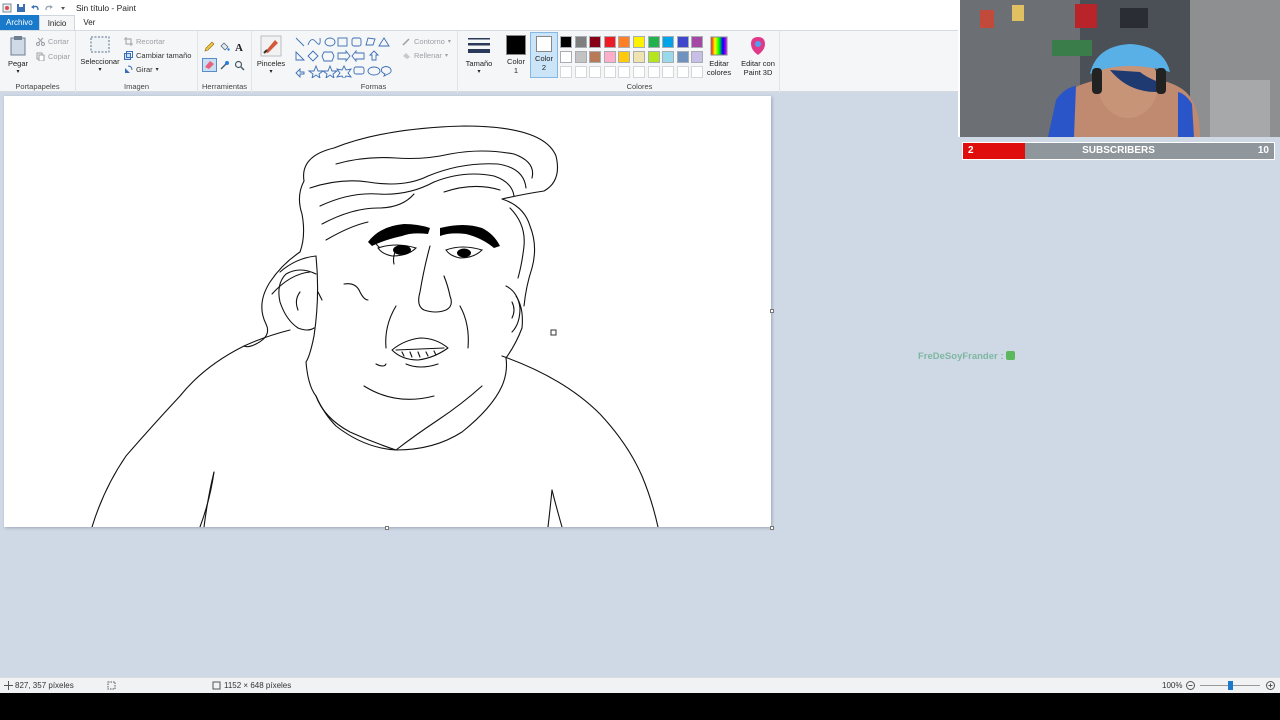  I want to click on select-button: Seleccionar ▾, so click(100, 55).